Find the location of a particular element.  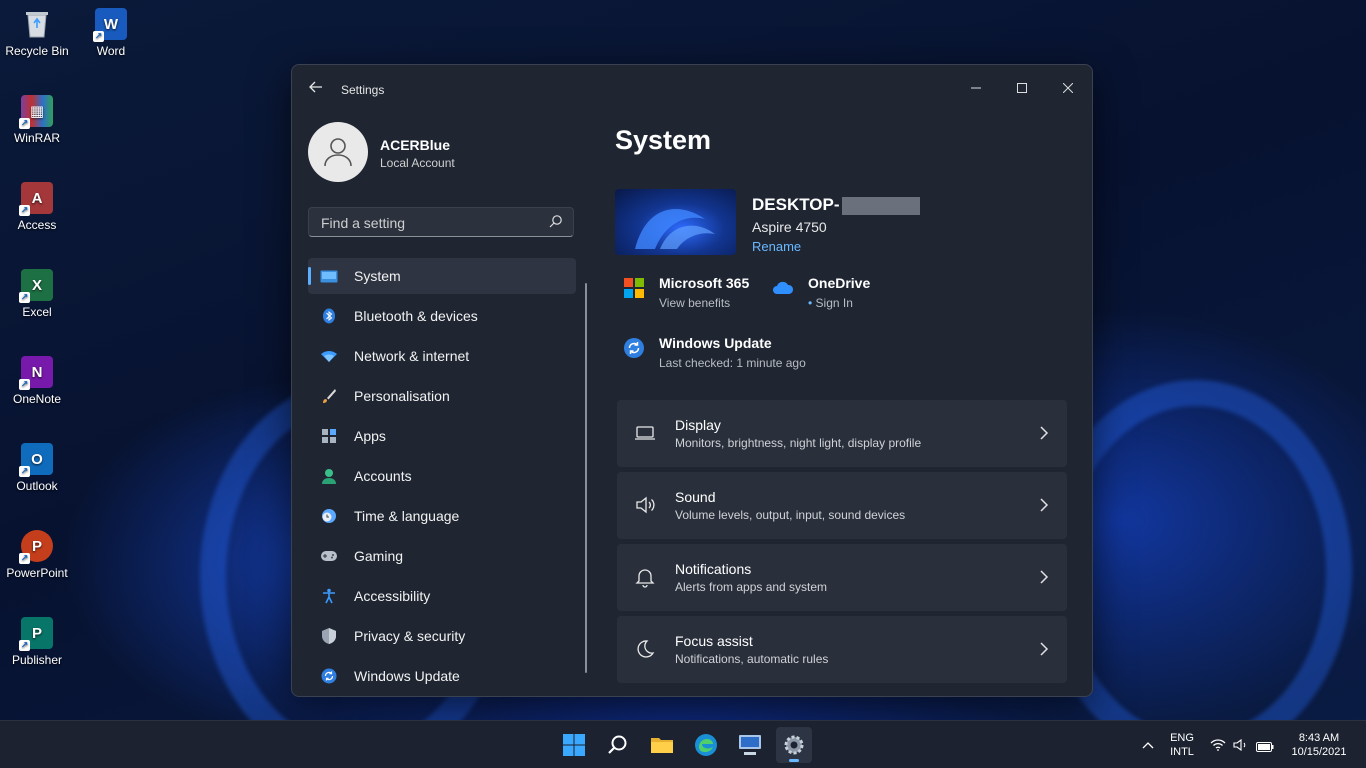

desktop-icon-onenote: N ↗ OneNote is located at coordinates (37, 381).